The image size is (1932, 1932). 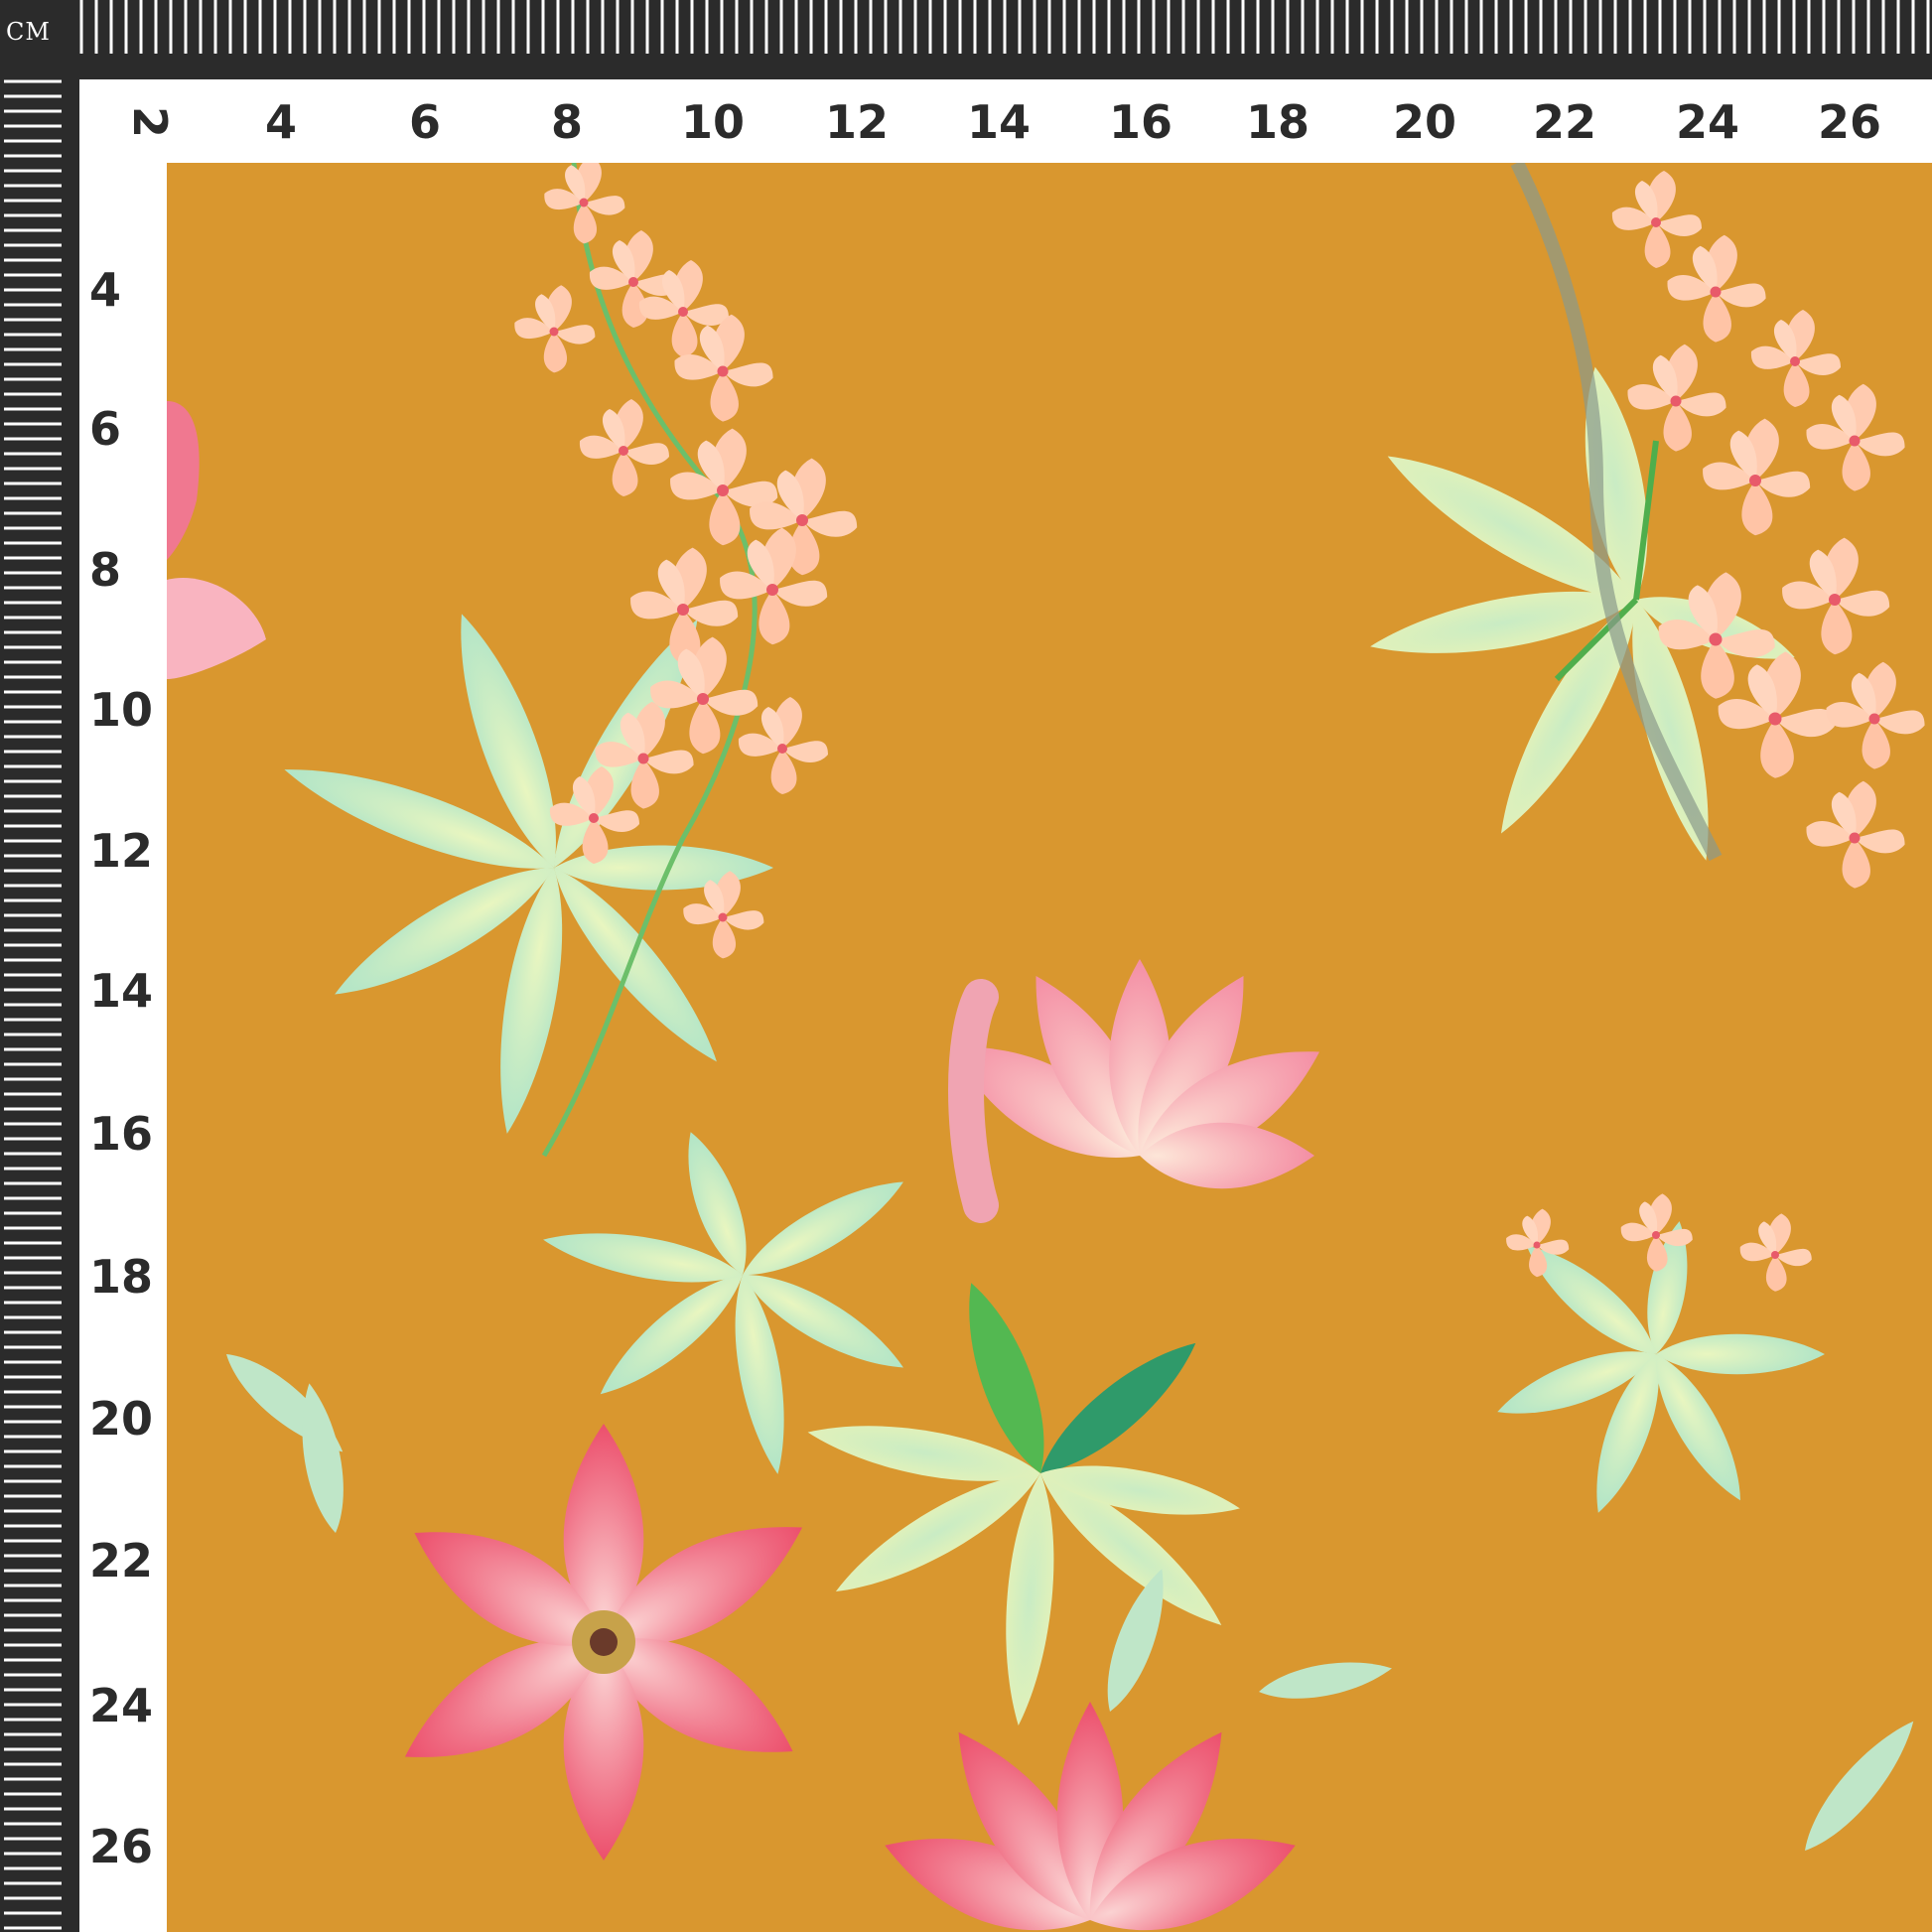 What do you see at coordinates (105, 429) in the screenshot?
I see `ruler-left-number: 6` at bounding box center [105, 429].